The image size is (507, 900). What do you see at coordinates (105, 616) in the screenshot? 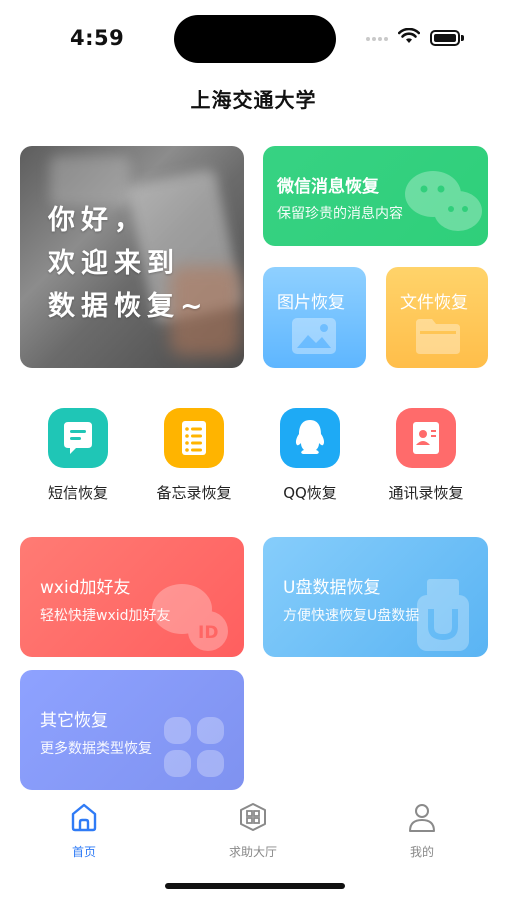
I see `wxid-card-subtitle: 轻松快捷wxid加好友` at bounding box center [105, 616].